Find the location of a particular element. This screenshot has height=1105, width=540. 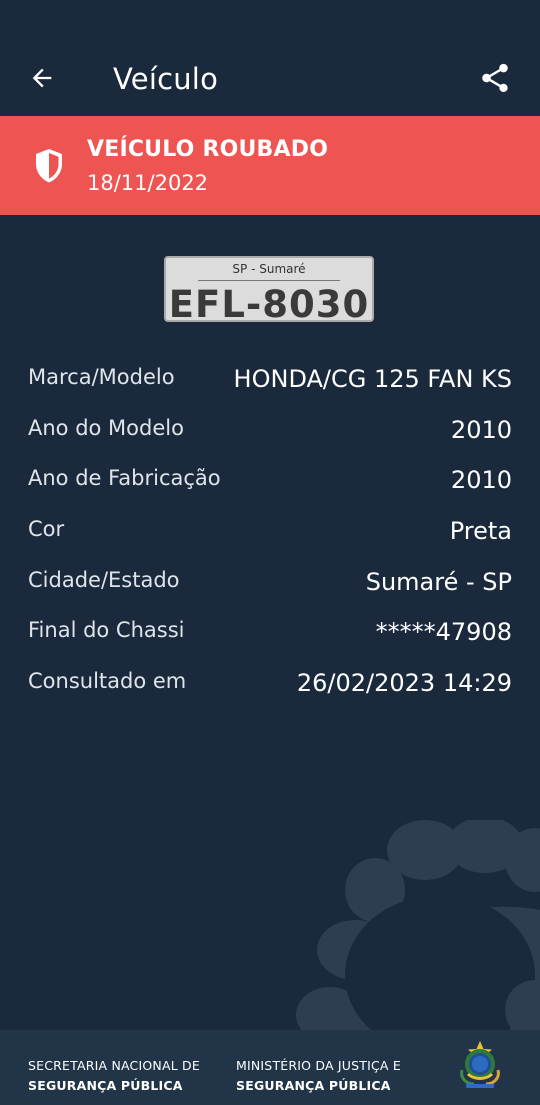

detail-row-color: Cor Preta is located at coordinates (270, 533).